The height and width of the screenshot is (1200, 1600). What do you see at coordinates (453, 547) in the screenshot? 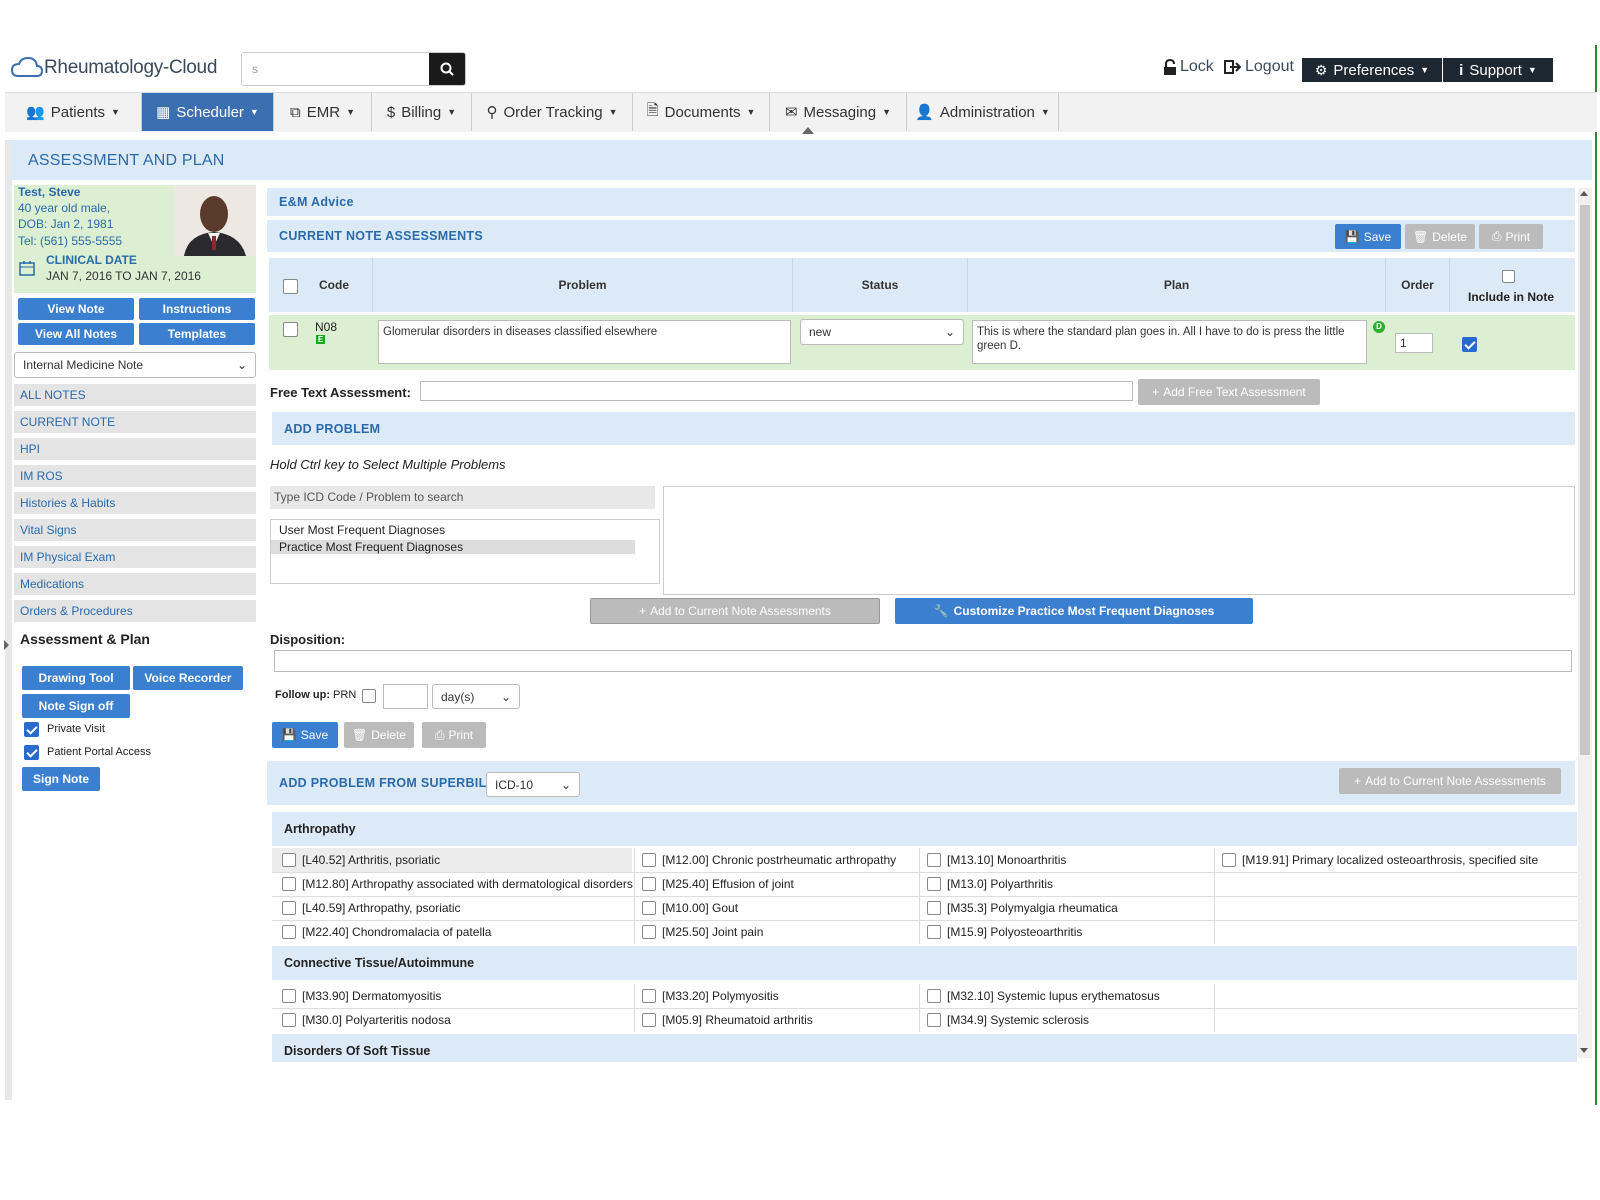
I see `list-item-practice-frequent: Practice Most Frequent Diagnoses` at bounding box center [453, 547].